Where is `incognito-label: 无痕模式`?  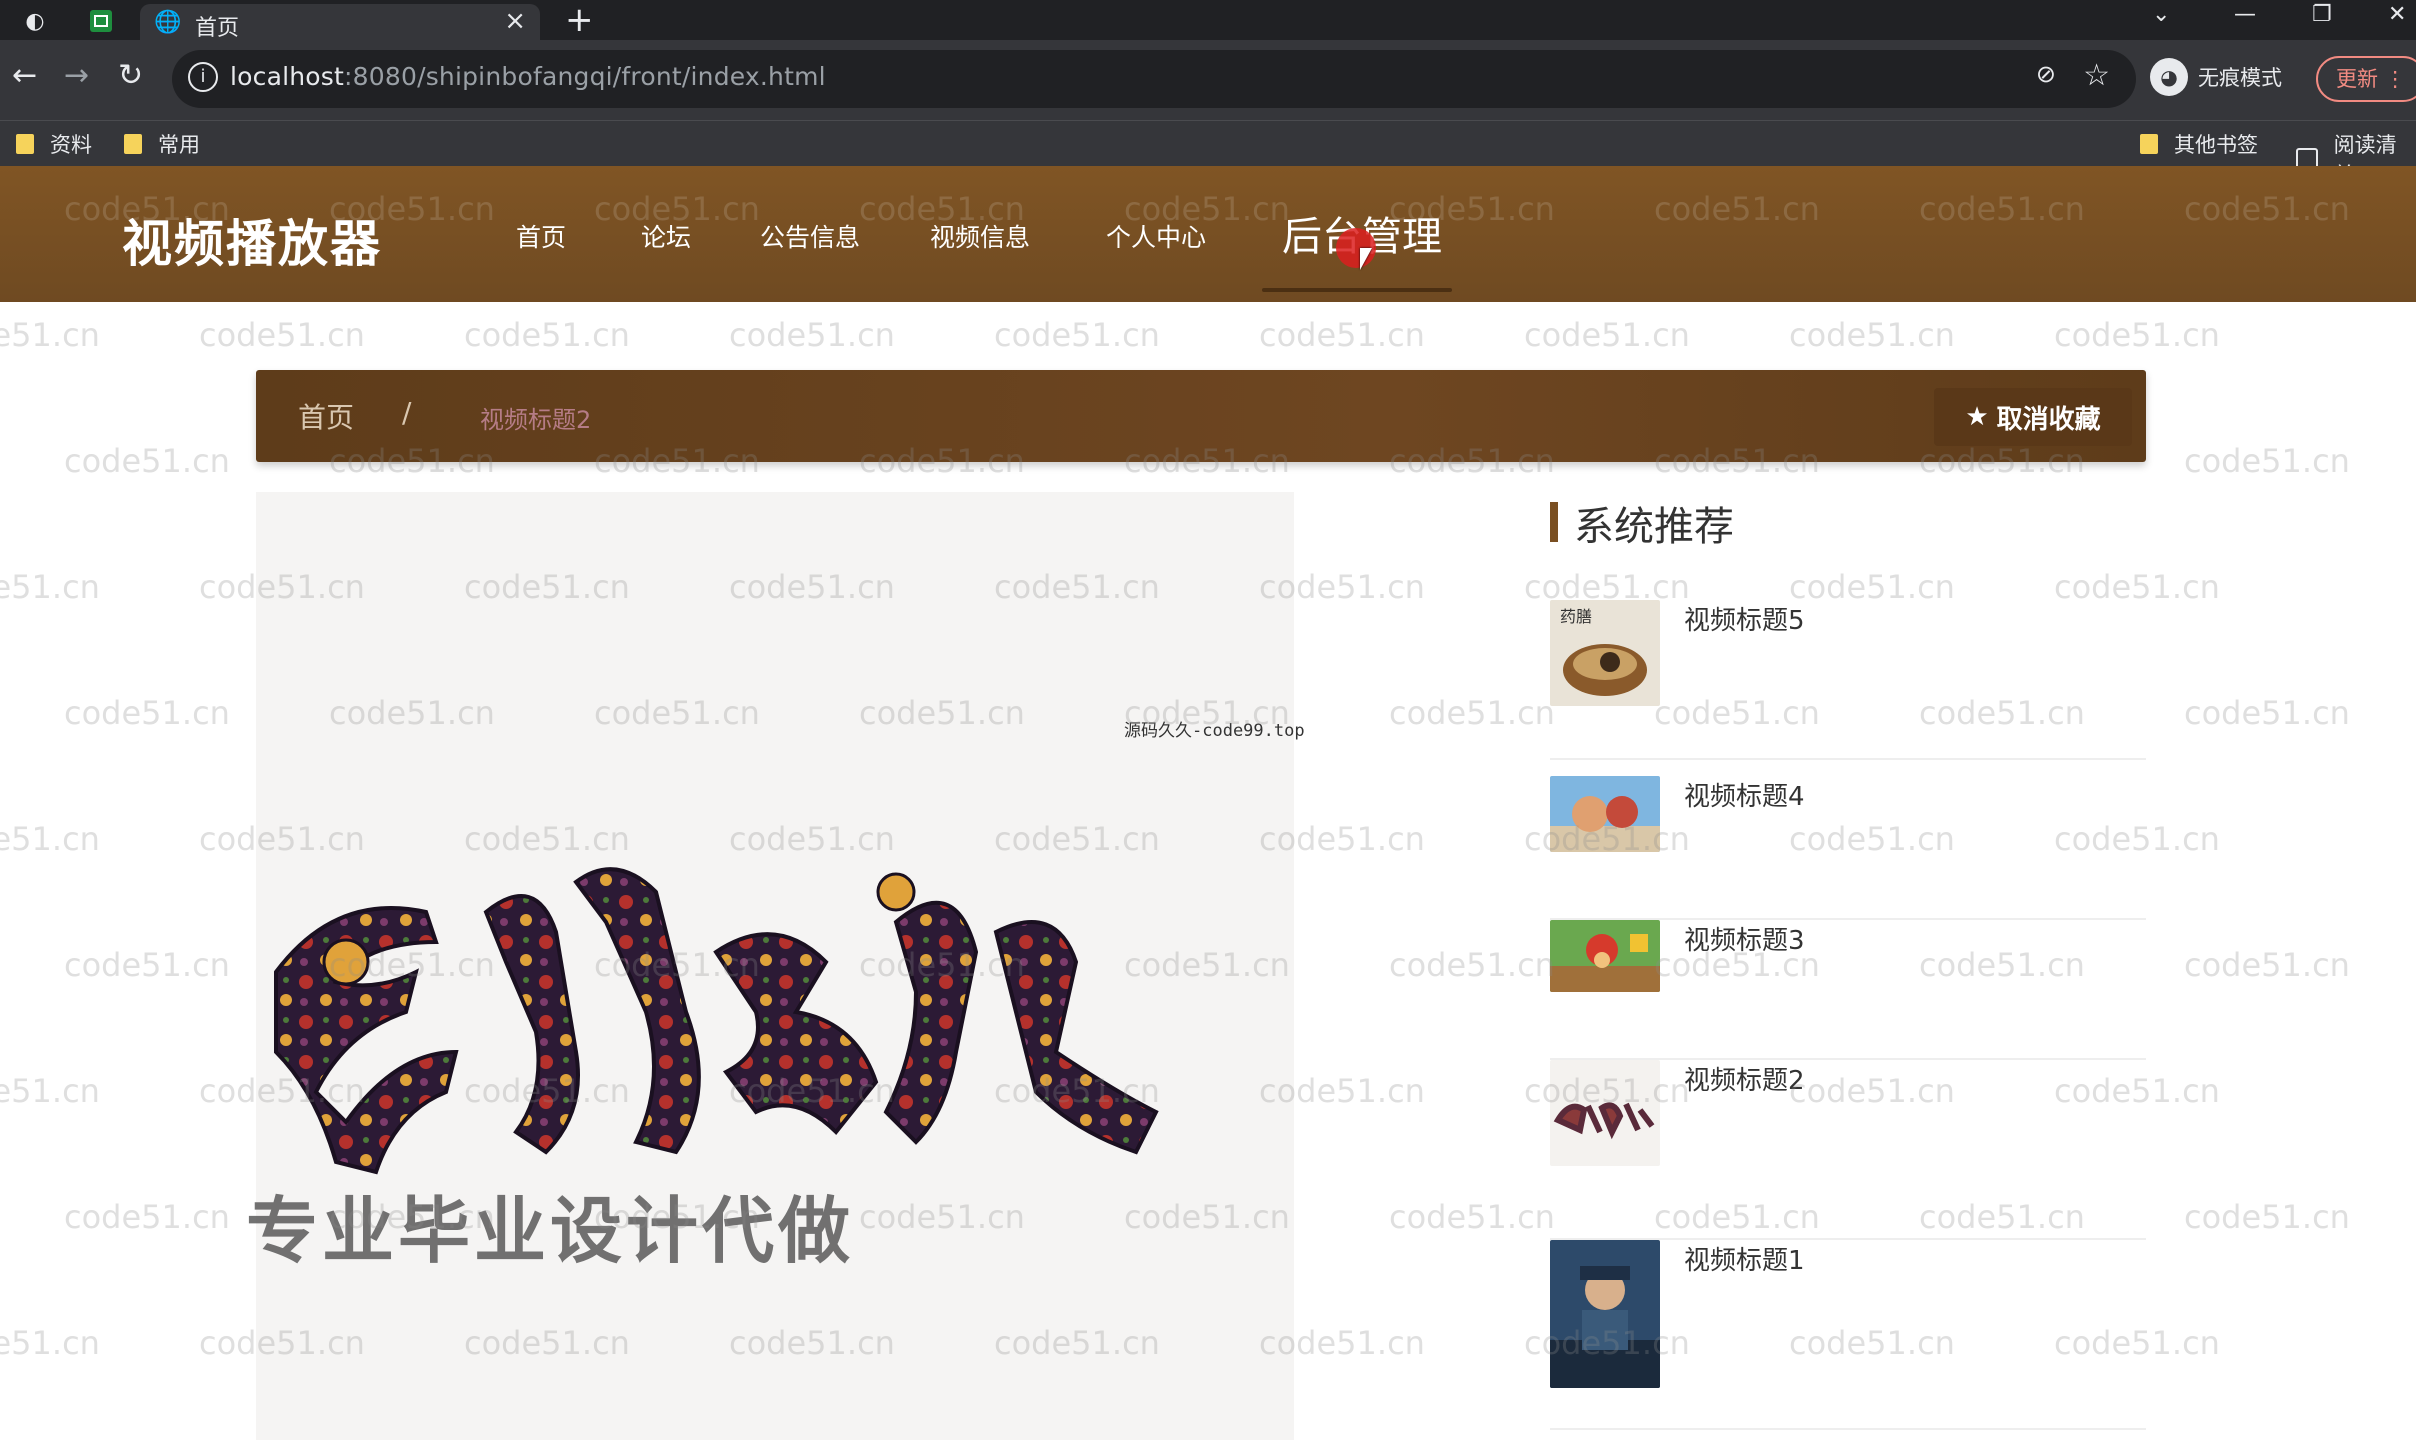 incognito-label: 无痕模式 is located at coordinates (2240, 78).